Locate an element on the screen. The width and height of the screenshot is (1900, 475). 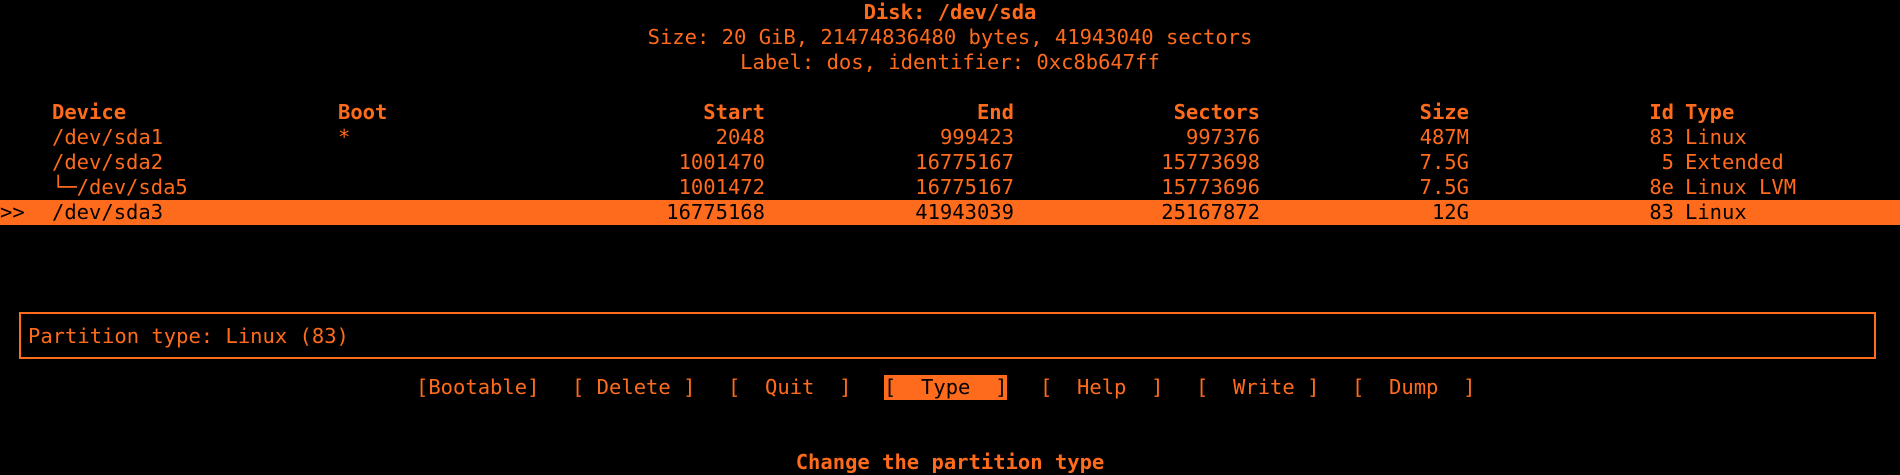
partition-end: 41943039 is located at coordinates (964, 212).